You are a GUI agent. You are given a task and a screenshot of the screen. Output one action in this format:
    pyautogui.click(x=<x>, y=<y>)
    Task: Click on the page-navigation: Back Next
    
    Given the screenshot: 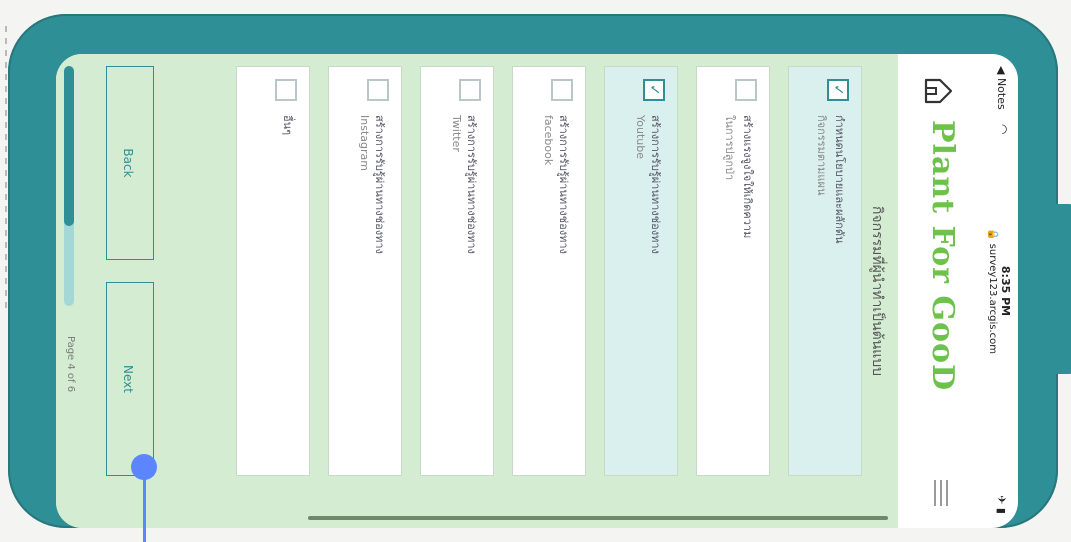 What is the action you would take?
    pyautogui.click(x=128, y=271)
    